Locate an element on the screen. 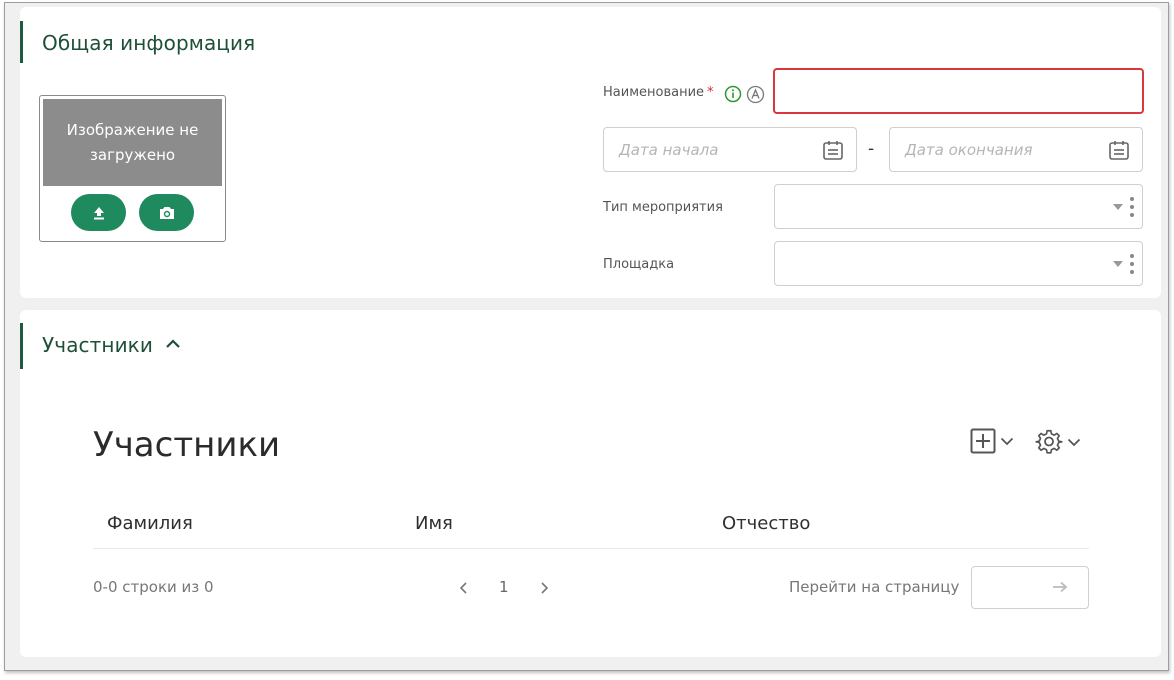  name-label: Наименование * is located at coordinates (658, 92).